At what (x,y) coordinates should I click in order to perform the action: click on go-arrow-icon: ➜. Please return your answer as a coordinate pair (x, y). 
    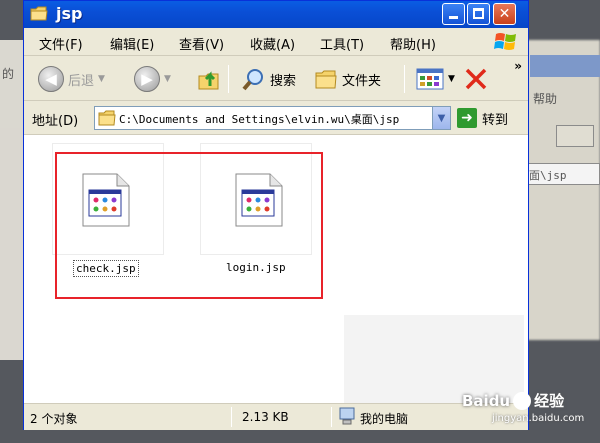
    Looking at the image, I should click on (467, 118).